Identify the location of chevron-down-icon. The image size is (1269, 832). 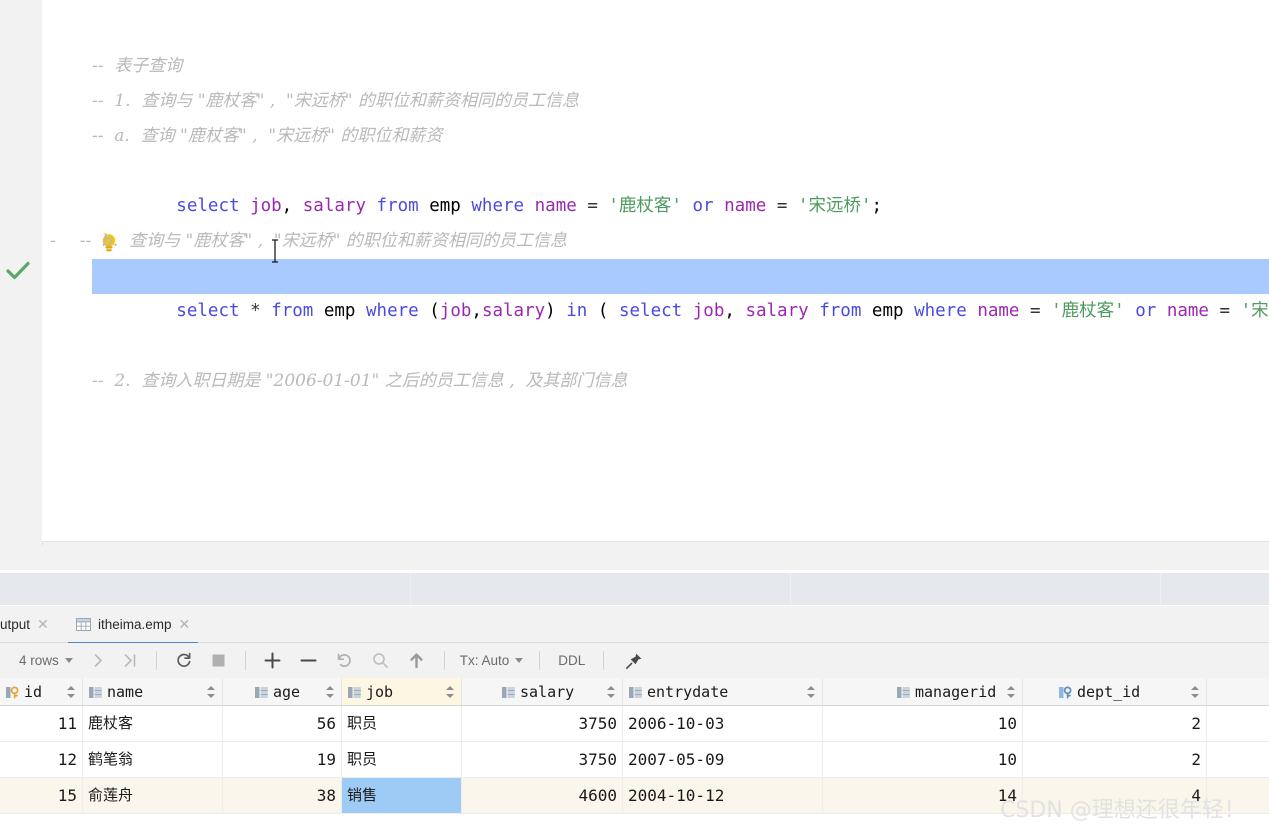
(68, 660).